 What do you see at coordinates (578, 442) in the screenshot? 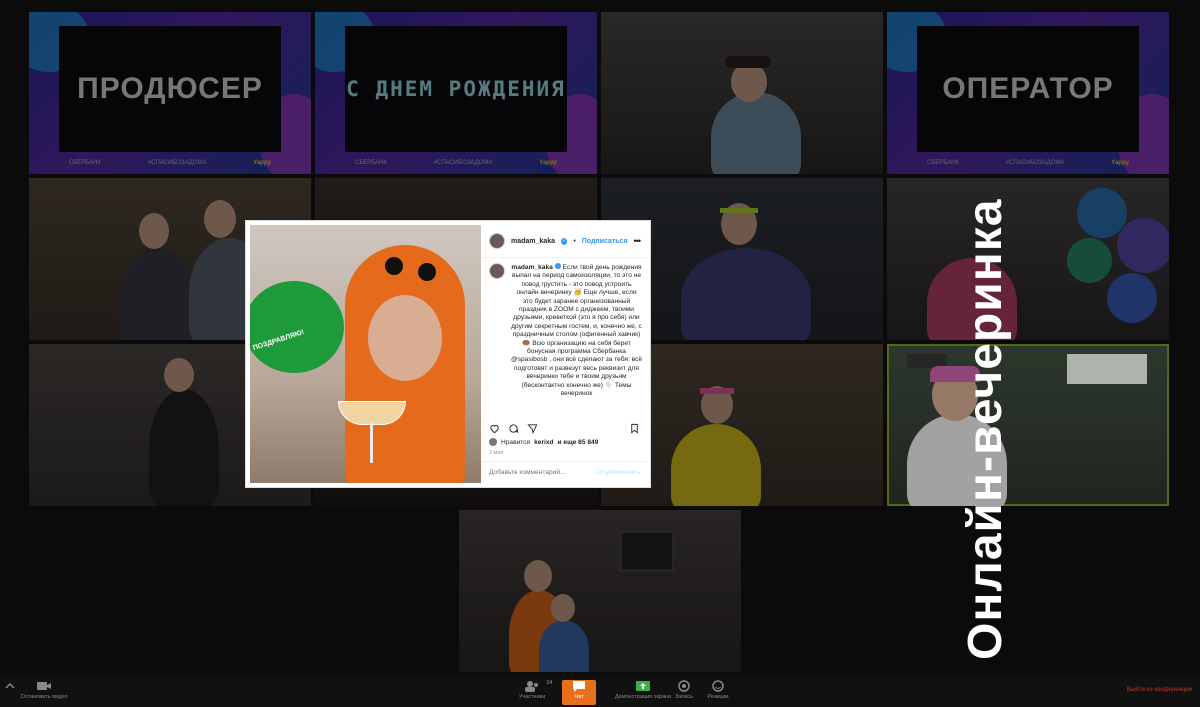
I see `likes-count: и еще 85 849` at bounding box center [578, 442].